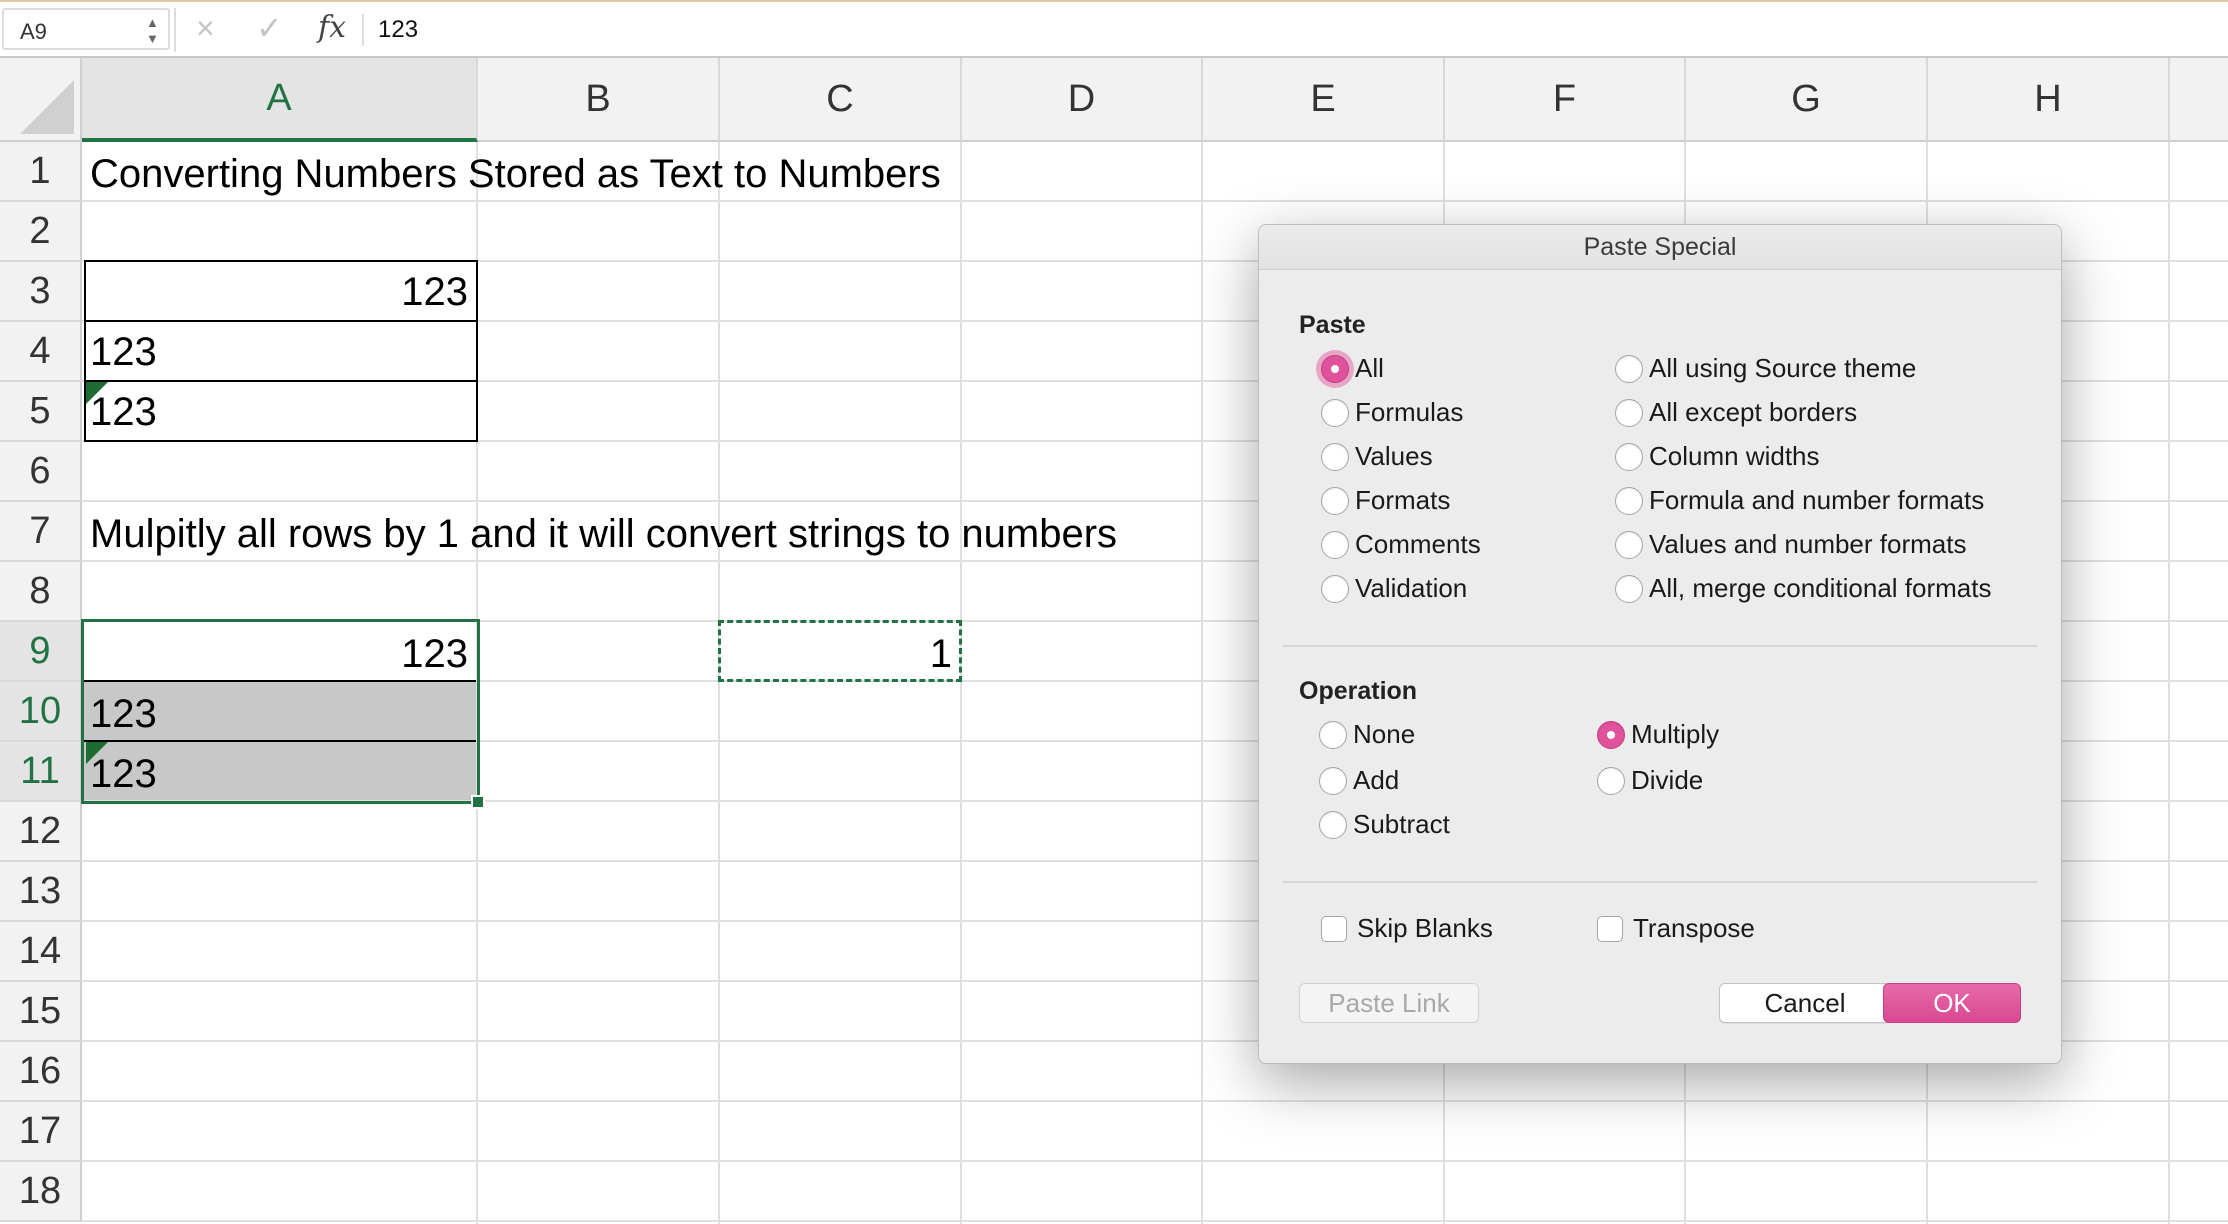 The height and width of the screenshot is (1224, 2228). What do you see at coordinates (86, 29) in the screenshot?
I see `name-box: A9 ▲ ▼` at bounding box center [86, 29].